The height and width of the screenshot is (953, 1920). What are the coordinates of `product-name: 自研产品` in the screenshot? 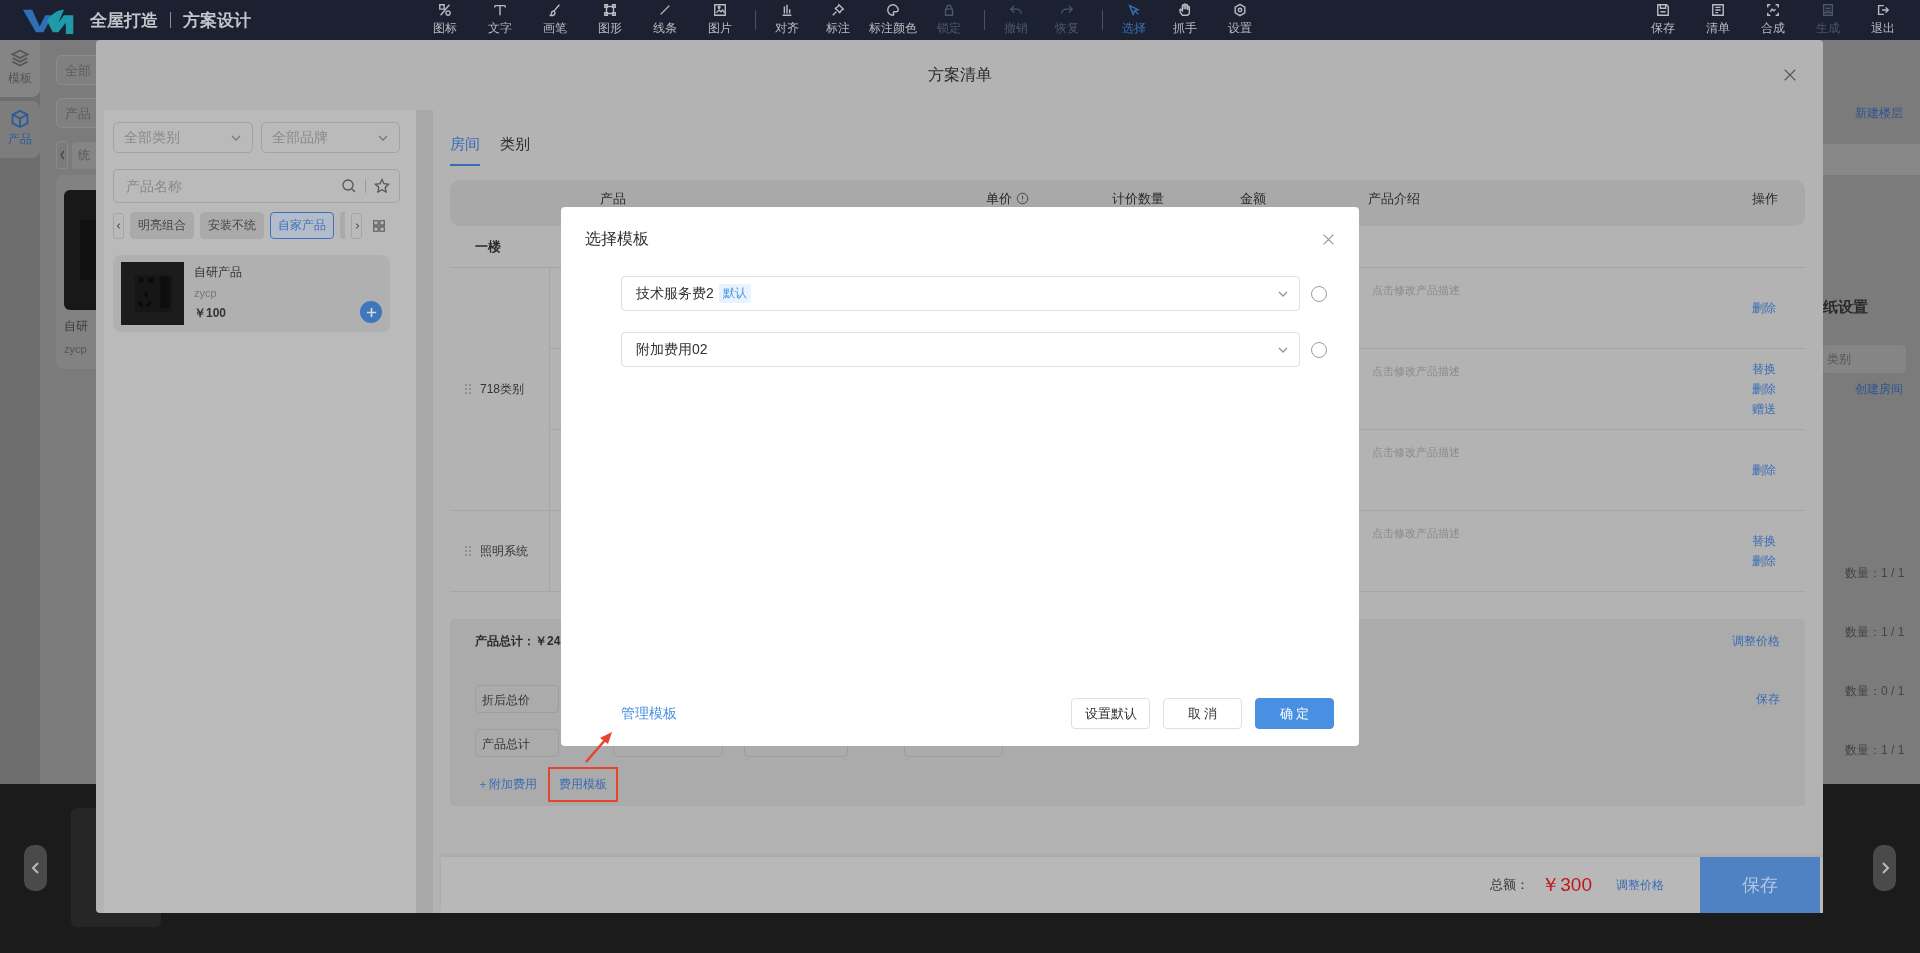 It's located at (218, 272).